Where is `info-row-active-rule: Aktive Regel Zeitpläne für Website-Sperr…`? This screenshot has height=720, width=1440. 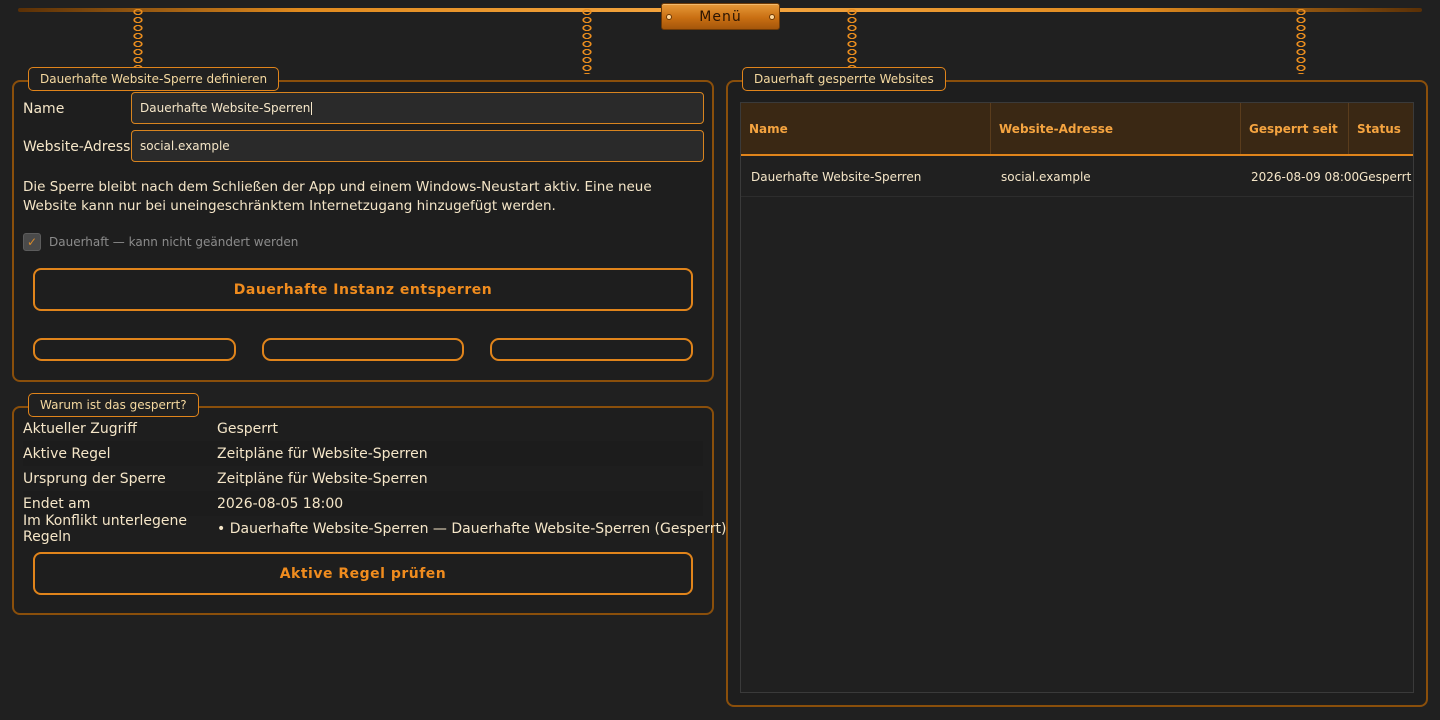
info-row-active-rule: Aktive Regel Zeitpläne für Website-Sperr… is located at coordinates (363, 453).